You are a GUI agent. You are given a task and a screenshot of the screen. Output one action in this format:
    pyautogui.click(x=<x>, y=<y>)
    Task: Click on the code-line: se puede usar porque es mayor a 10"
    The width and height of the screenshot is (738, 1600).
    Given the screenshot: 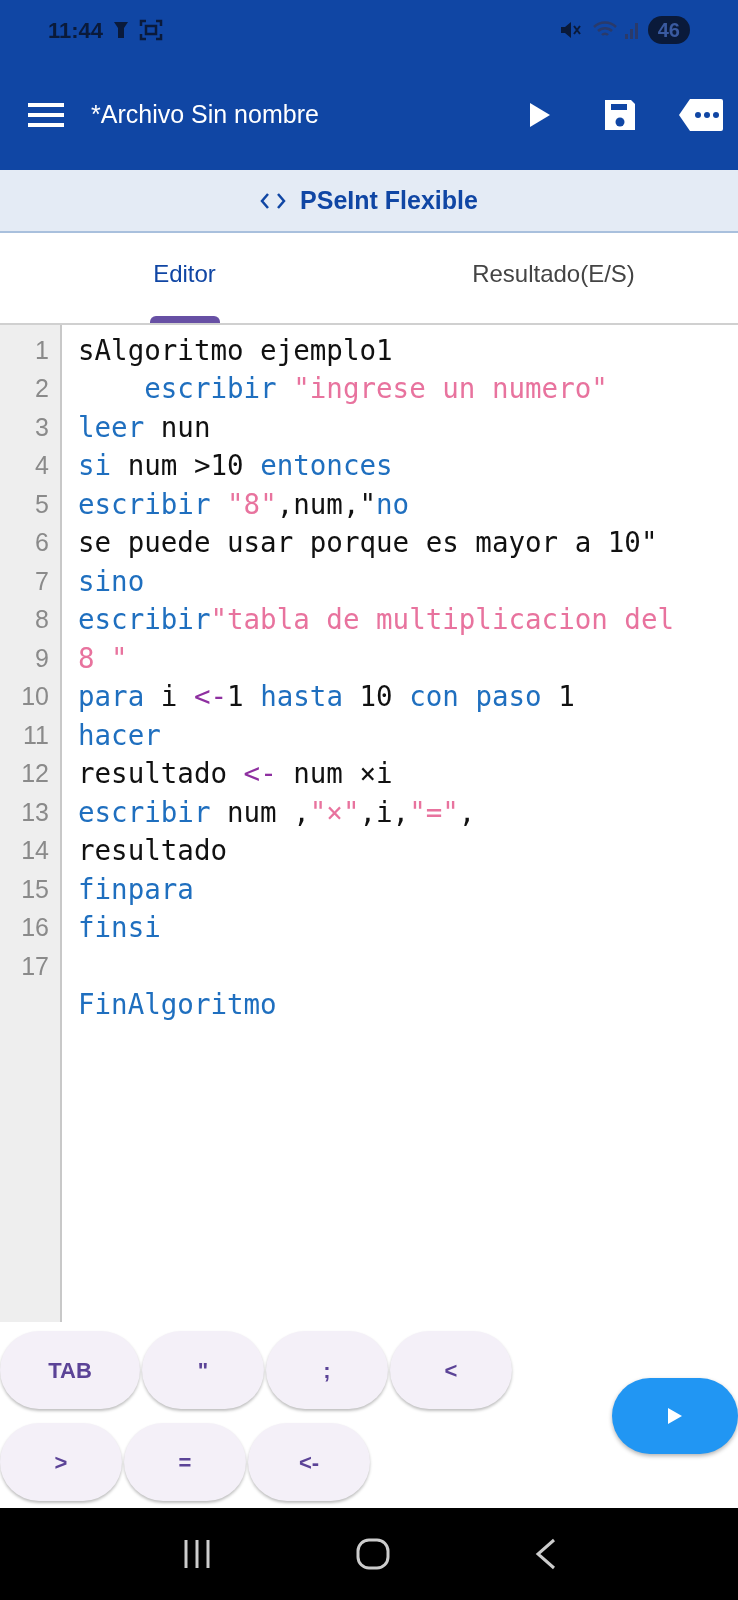 What is the action you would take?
    pyautogui.click(x=368, y=543)
    